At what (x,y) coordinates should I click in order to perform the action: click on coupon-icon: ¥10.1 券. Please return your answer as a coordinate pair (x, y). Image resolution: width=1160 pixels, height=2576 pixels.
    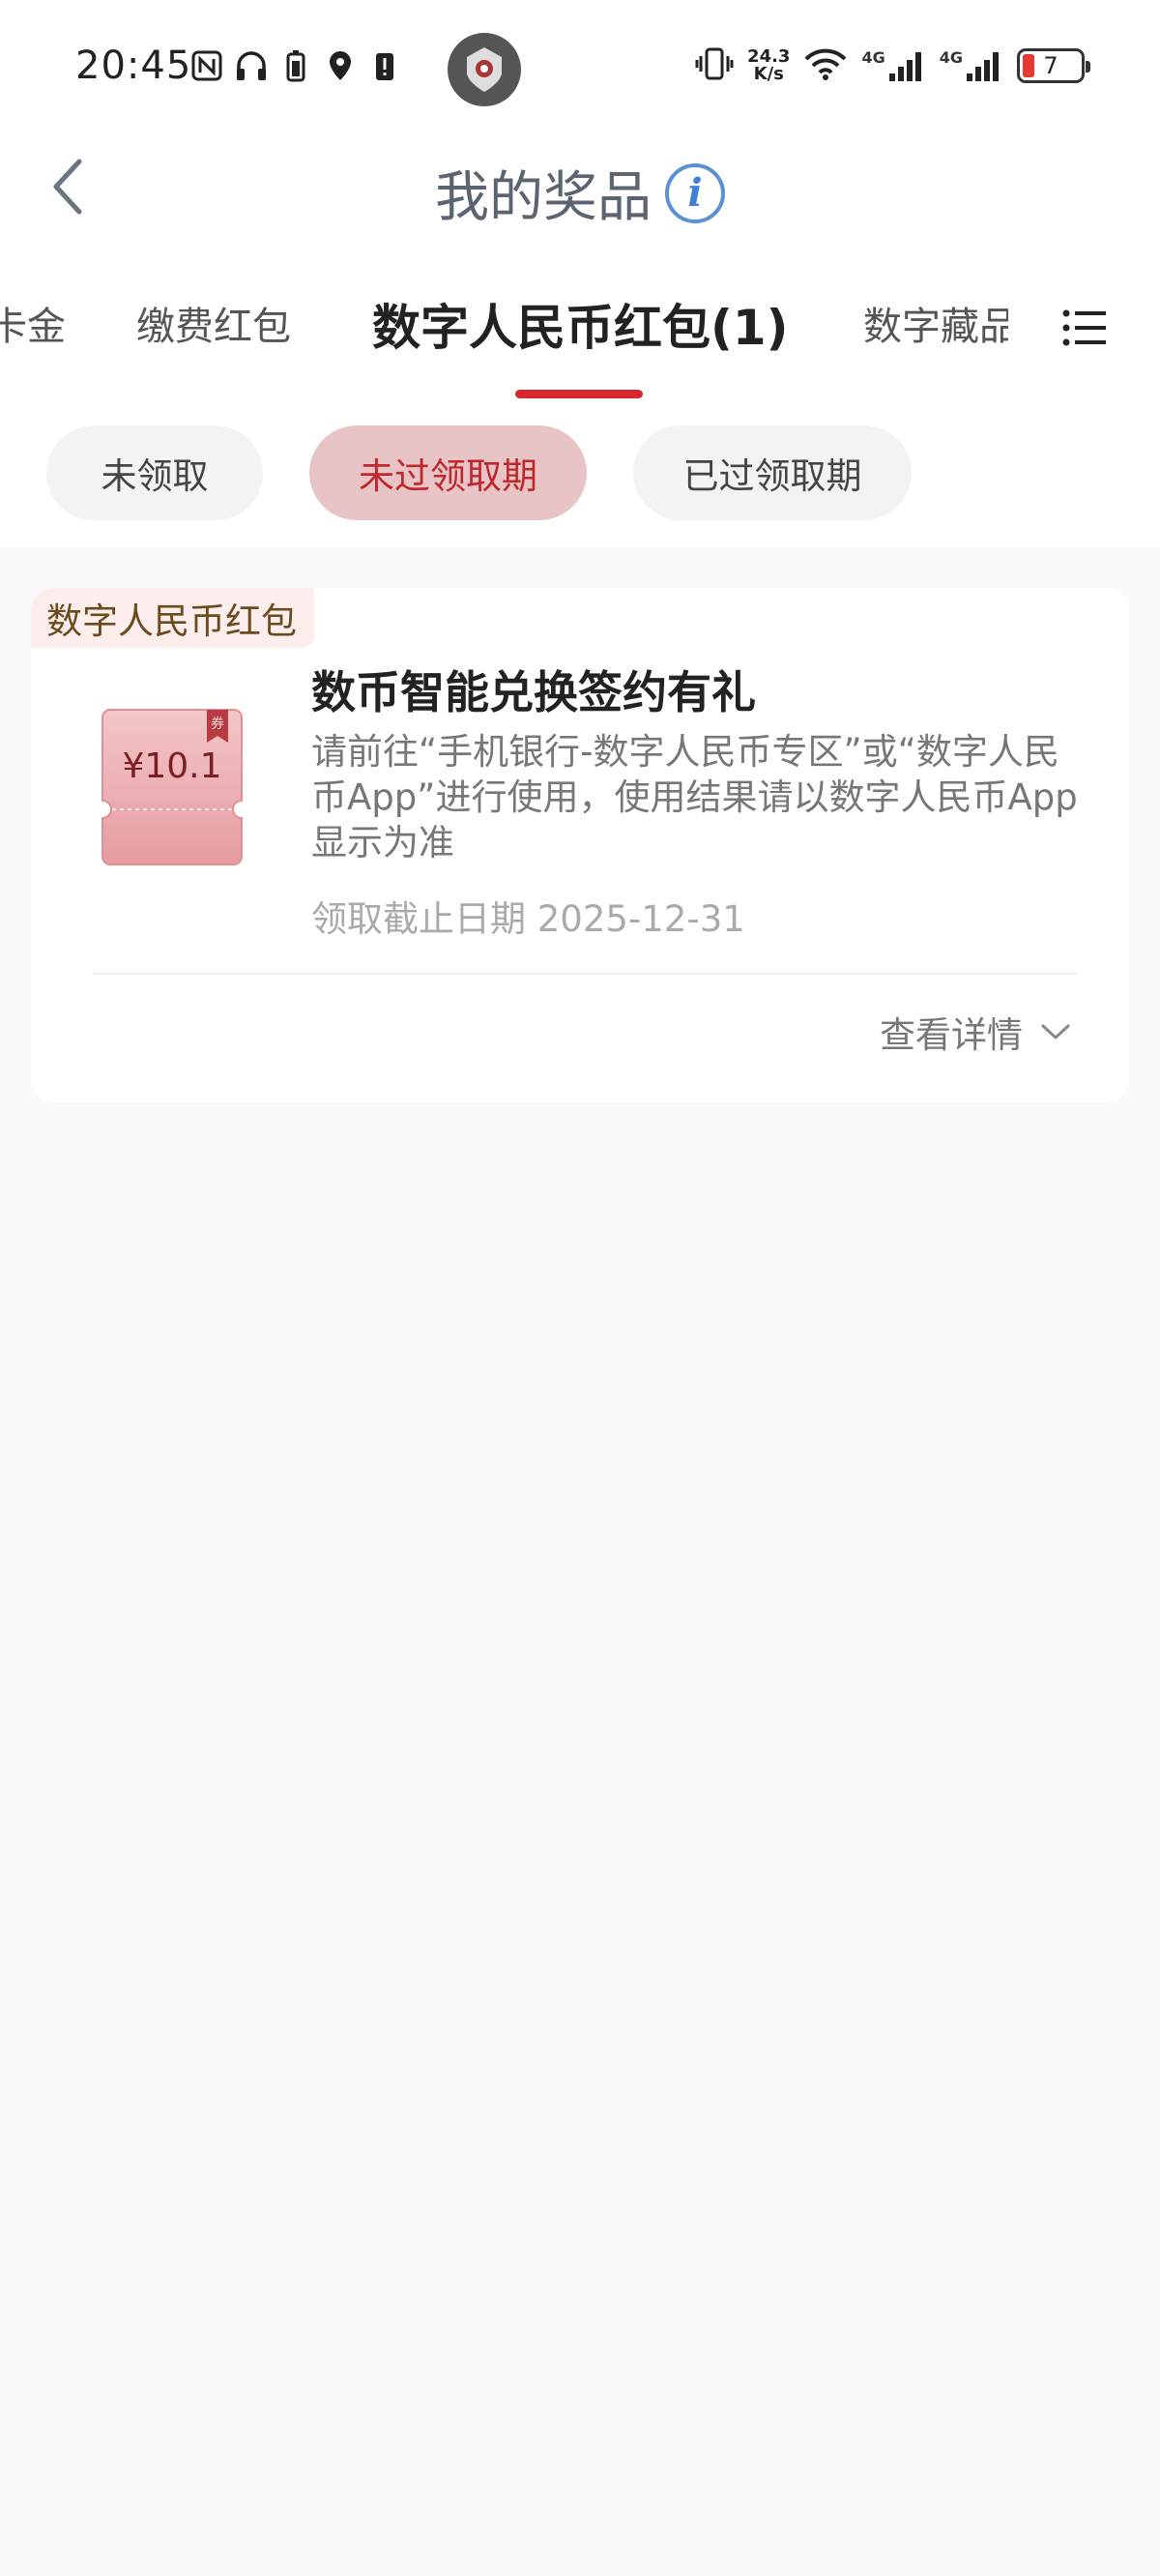
    Looking at the image, I should click on (173, 787).